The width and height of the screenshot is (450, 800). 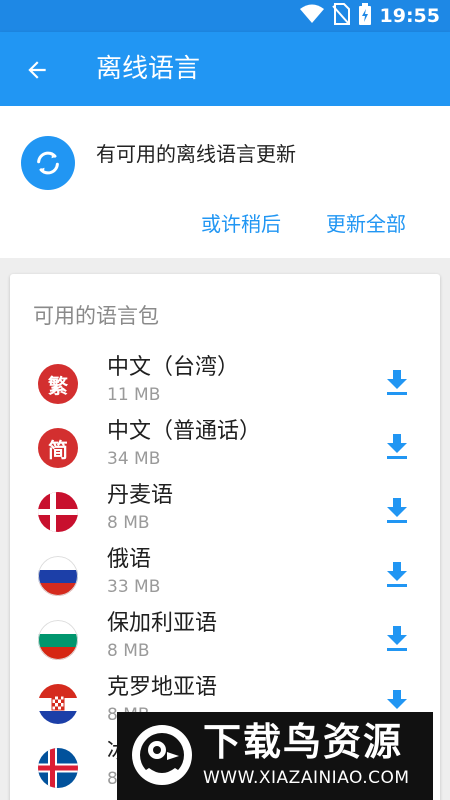 I want to click on croatia-flag-icon, so click(x=58, y=704).